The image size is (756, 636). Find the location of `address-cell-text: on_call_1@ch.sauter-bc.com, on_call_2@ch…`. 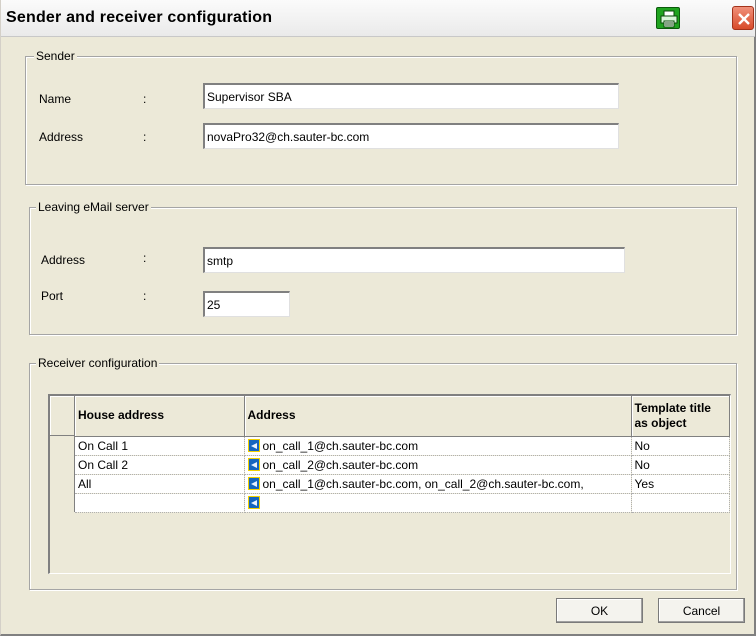

address-cell-text: on_call_1@ch.sauter-bc.com, on_call_2@ch… is located at coordinates (423, 483).